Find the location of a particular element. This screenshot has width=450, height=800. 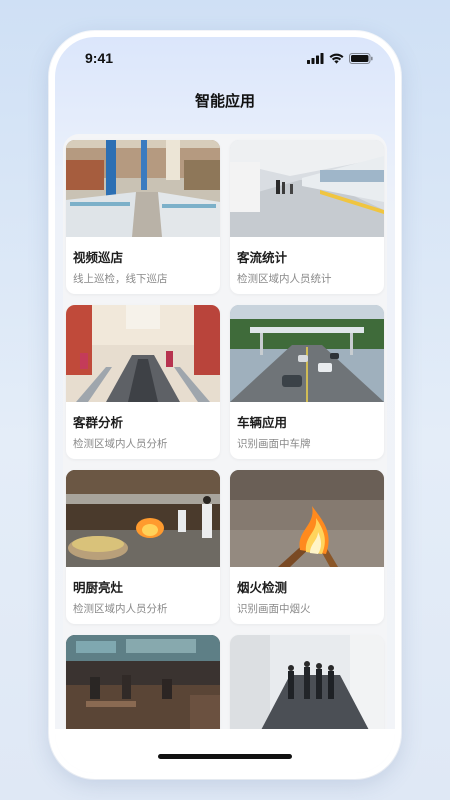

office-corridor-image is located at coordinates (307, 683).